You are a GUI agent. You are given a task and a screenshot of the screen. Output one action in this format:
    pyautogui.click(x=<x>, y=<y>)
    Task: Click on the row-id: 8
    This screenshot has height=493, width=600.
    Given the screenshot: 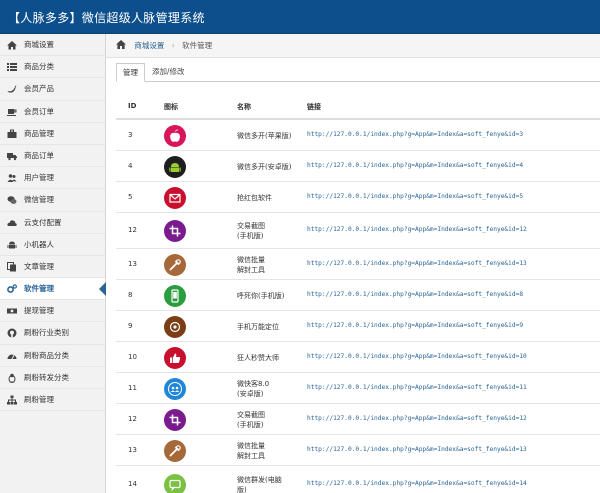 What is the action you would take?
    pyautogui.click(x=130, y=295)
    